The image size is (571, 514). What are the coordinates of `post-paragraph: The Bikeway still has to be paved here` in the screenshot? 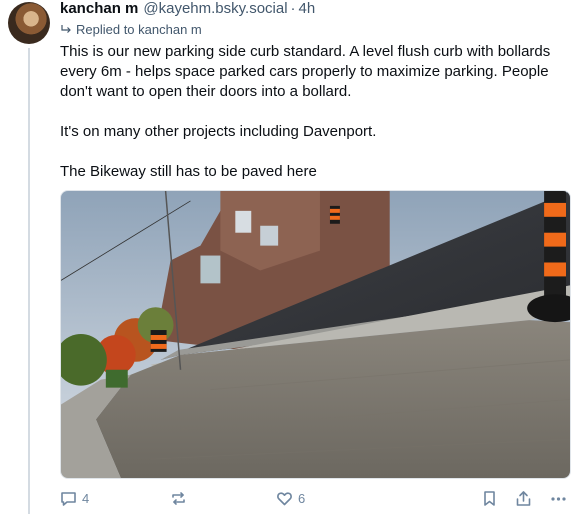 It's located at (188, 171).